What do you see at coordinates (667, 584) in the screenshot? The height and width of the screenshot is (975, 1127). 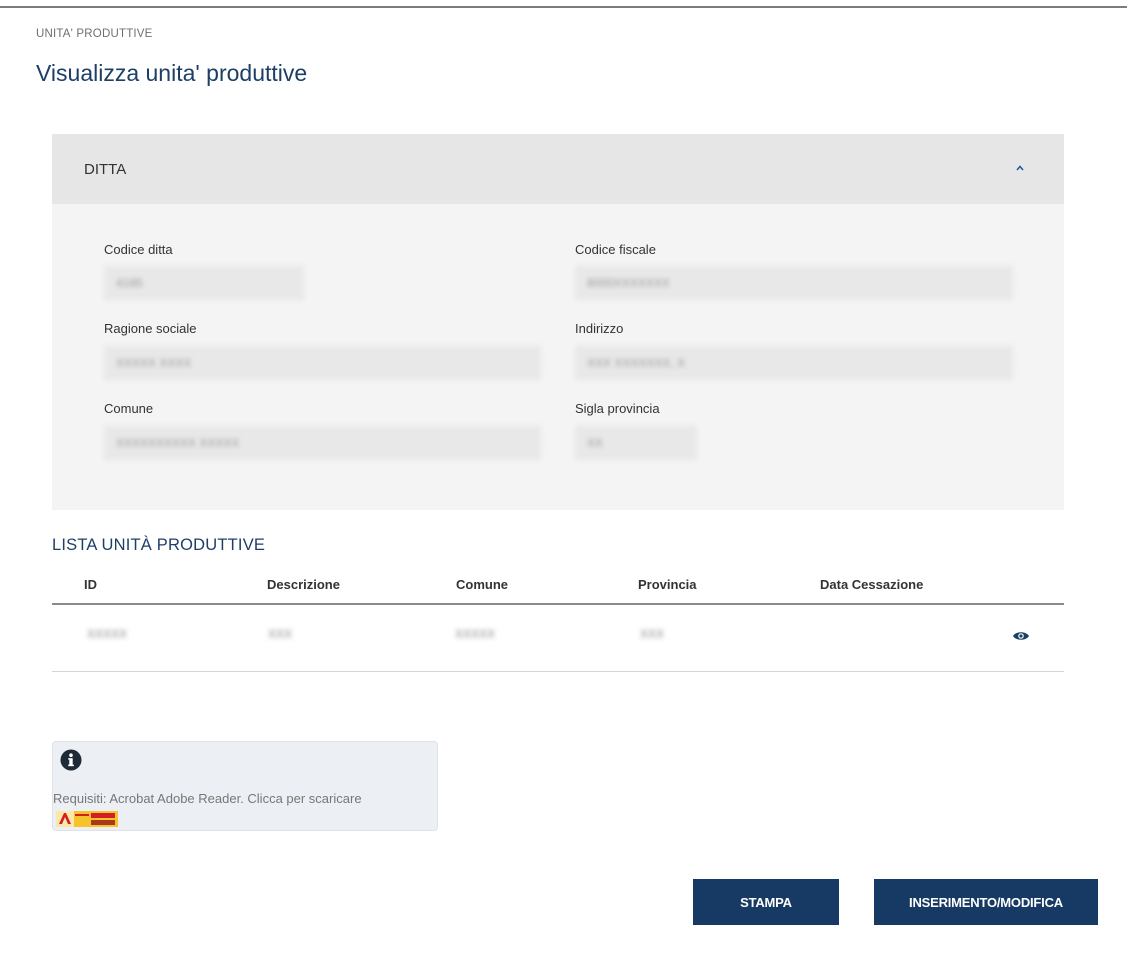 I see `column-header-provincia: Provincia` at bounding box center [667, 584].